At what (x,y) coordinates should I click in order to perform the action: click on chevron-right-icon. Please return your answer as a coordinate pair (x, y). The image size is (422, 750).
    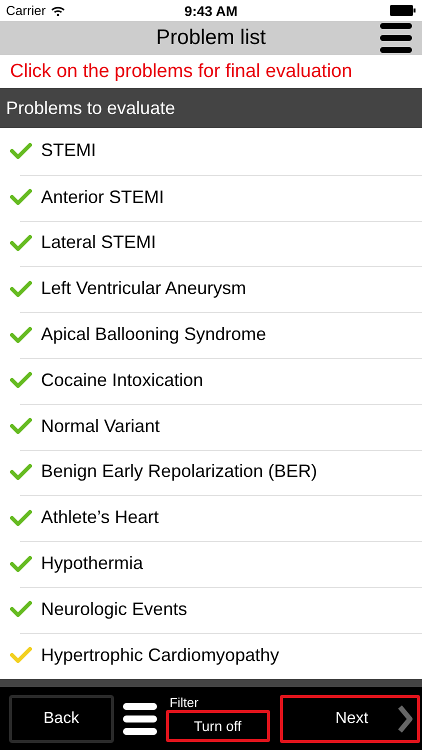
    Looking at the image, I should click on (405, 719).